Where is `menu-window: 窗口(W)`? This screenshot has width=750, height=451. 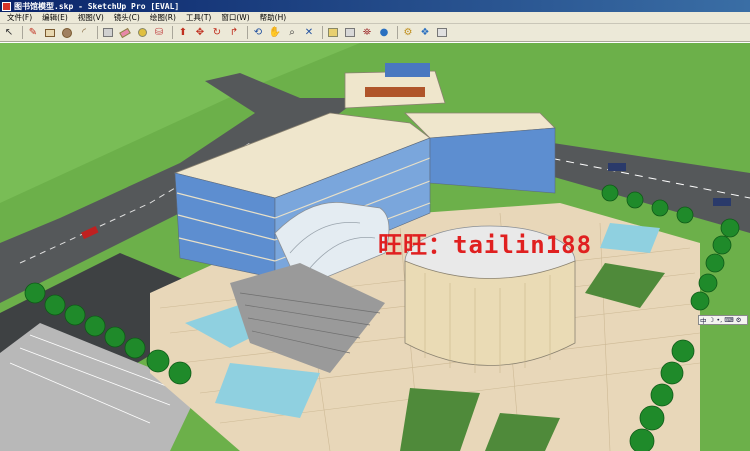
menu-window: 窗口(W) is located at coordinates (236, 17).